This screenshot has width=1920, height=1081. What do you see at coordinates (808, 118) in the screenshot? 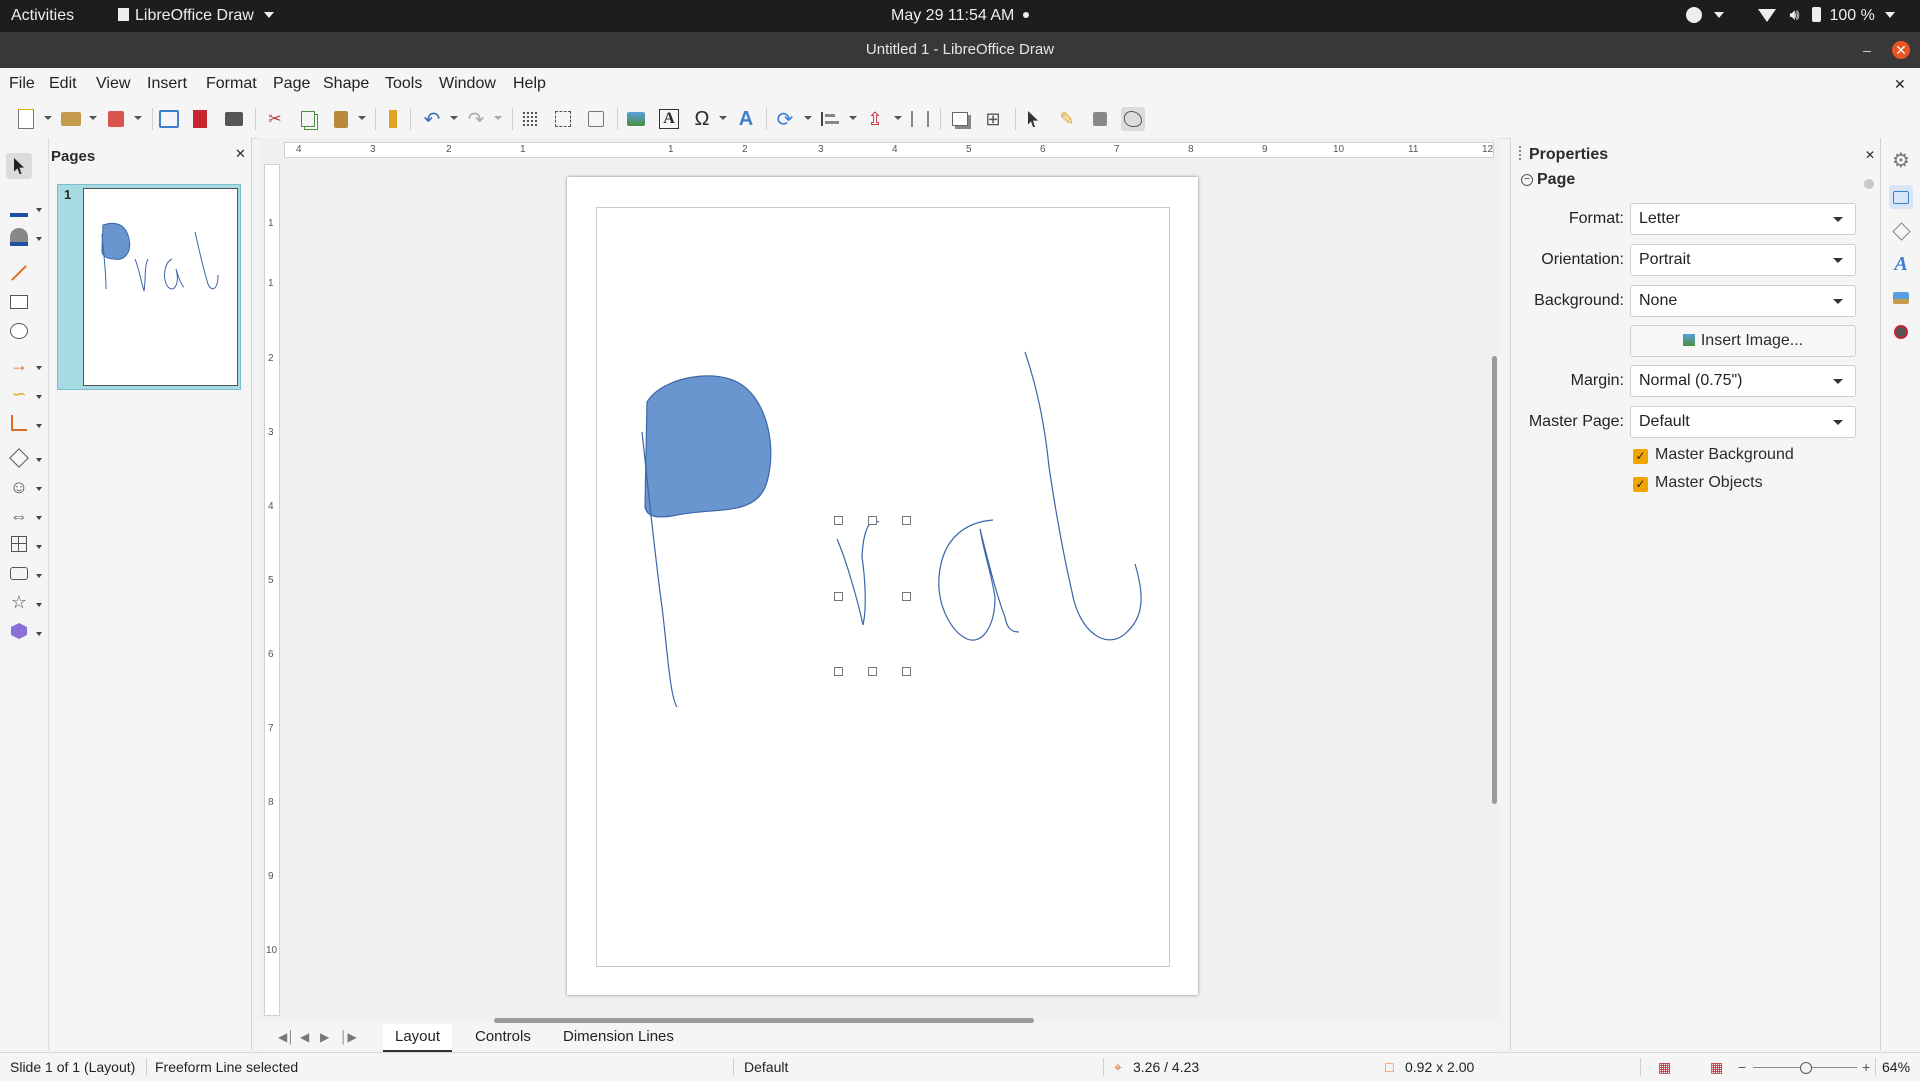
I see `transformations-dropdown-arrow` at bounding box center [808, 118].